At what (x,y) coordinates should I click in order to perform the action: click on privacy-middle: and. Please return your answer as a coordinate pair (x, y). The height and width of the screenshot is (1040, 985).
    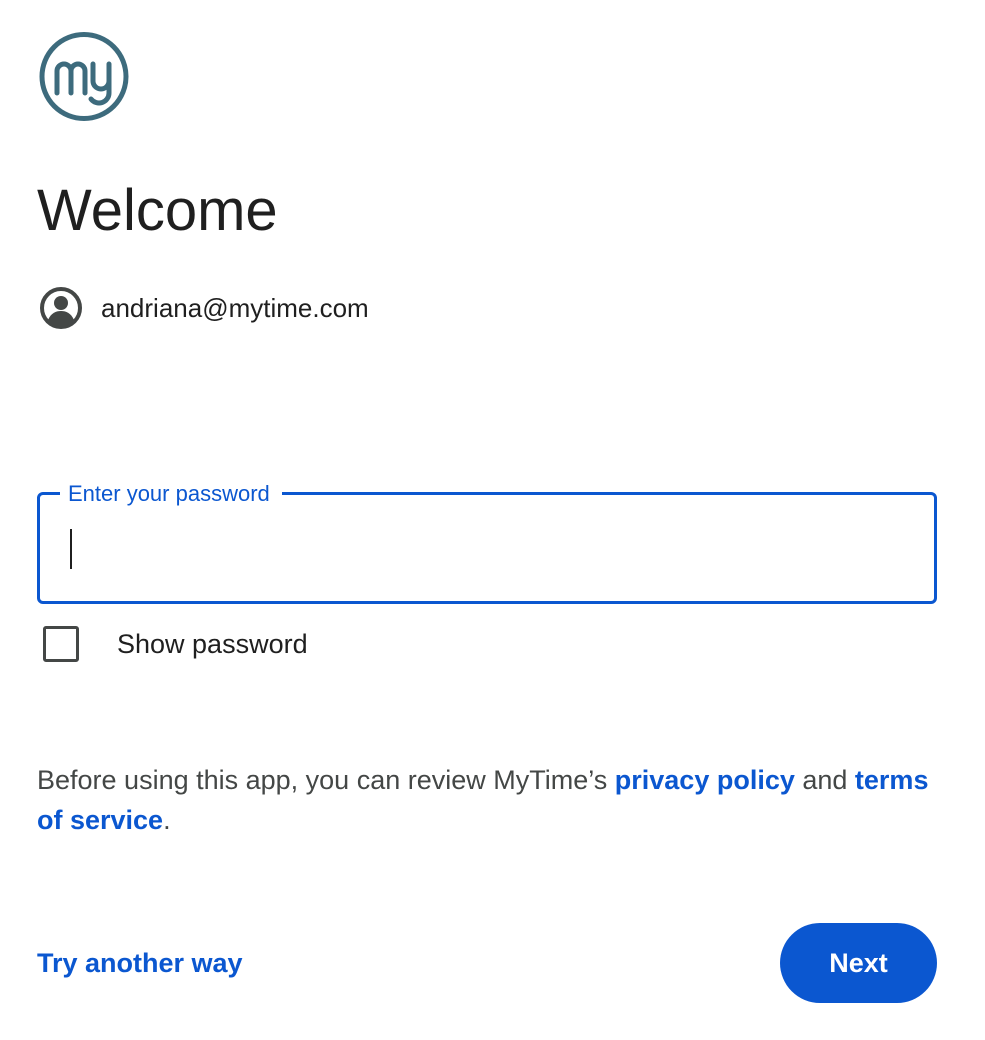
    Looking at the image, I should click on (824, 780).